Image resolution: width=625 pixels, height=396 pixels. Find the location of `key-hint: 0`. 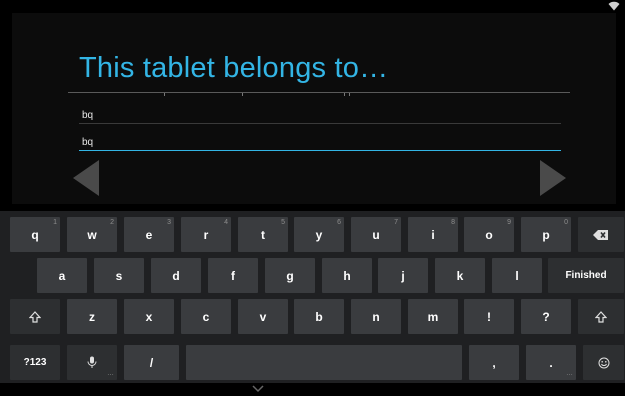

key-hint: 0 is located at coordinates (566, 222).